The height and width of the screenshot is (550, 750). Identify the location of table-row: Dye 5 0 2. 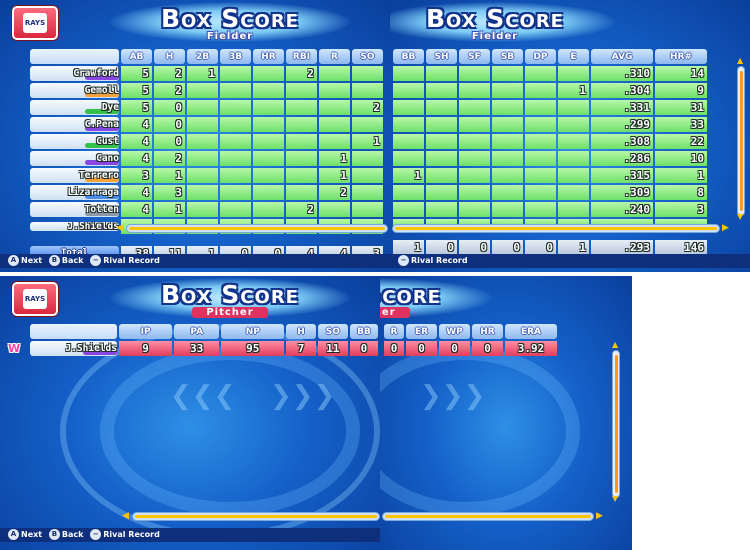
(206, 107).